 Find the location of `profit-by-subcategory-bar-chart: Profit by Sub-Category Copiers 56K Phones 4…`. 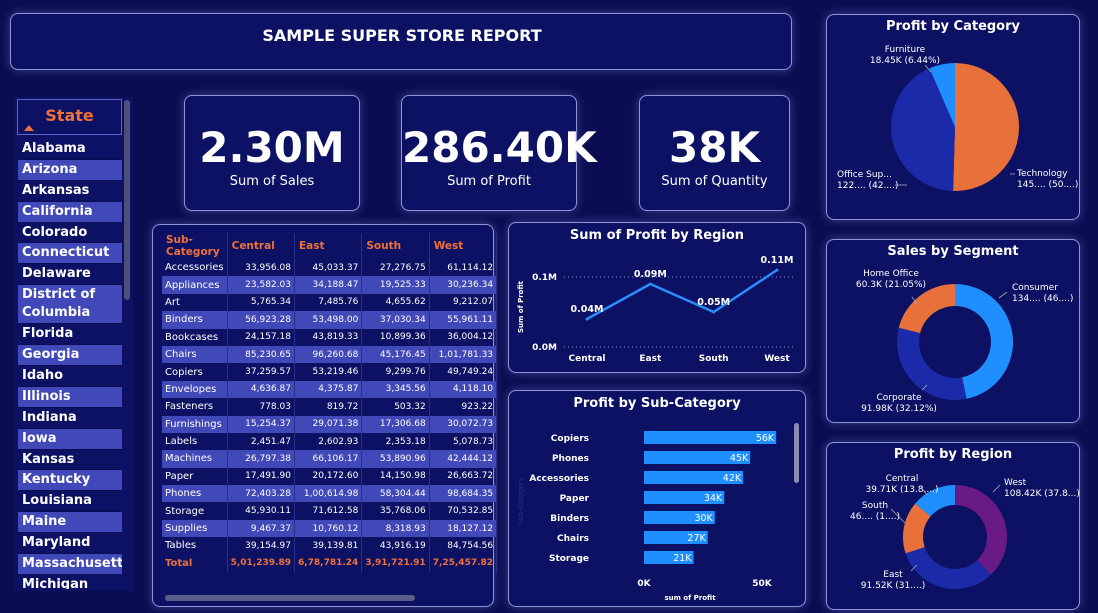

profit-by-subcategory-bar-chart: Profit by Sub-Category Copiers 56K Phones 4… is located at coordinates (657, 498).